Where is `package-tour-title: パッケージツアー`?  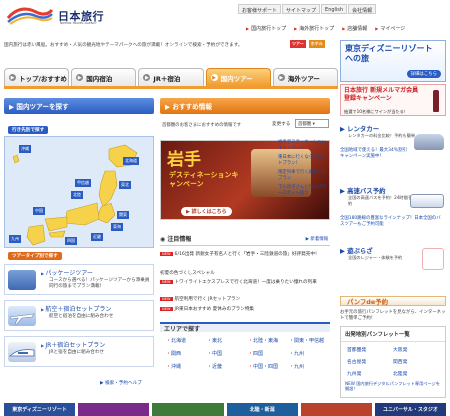
package-tour-title: パッケージツアー is located at coordinates (67, 272).